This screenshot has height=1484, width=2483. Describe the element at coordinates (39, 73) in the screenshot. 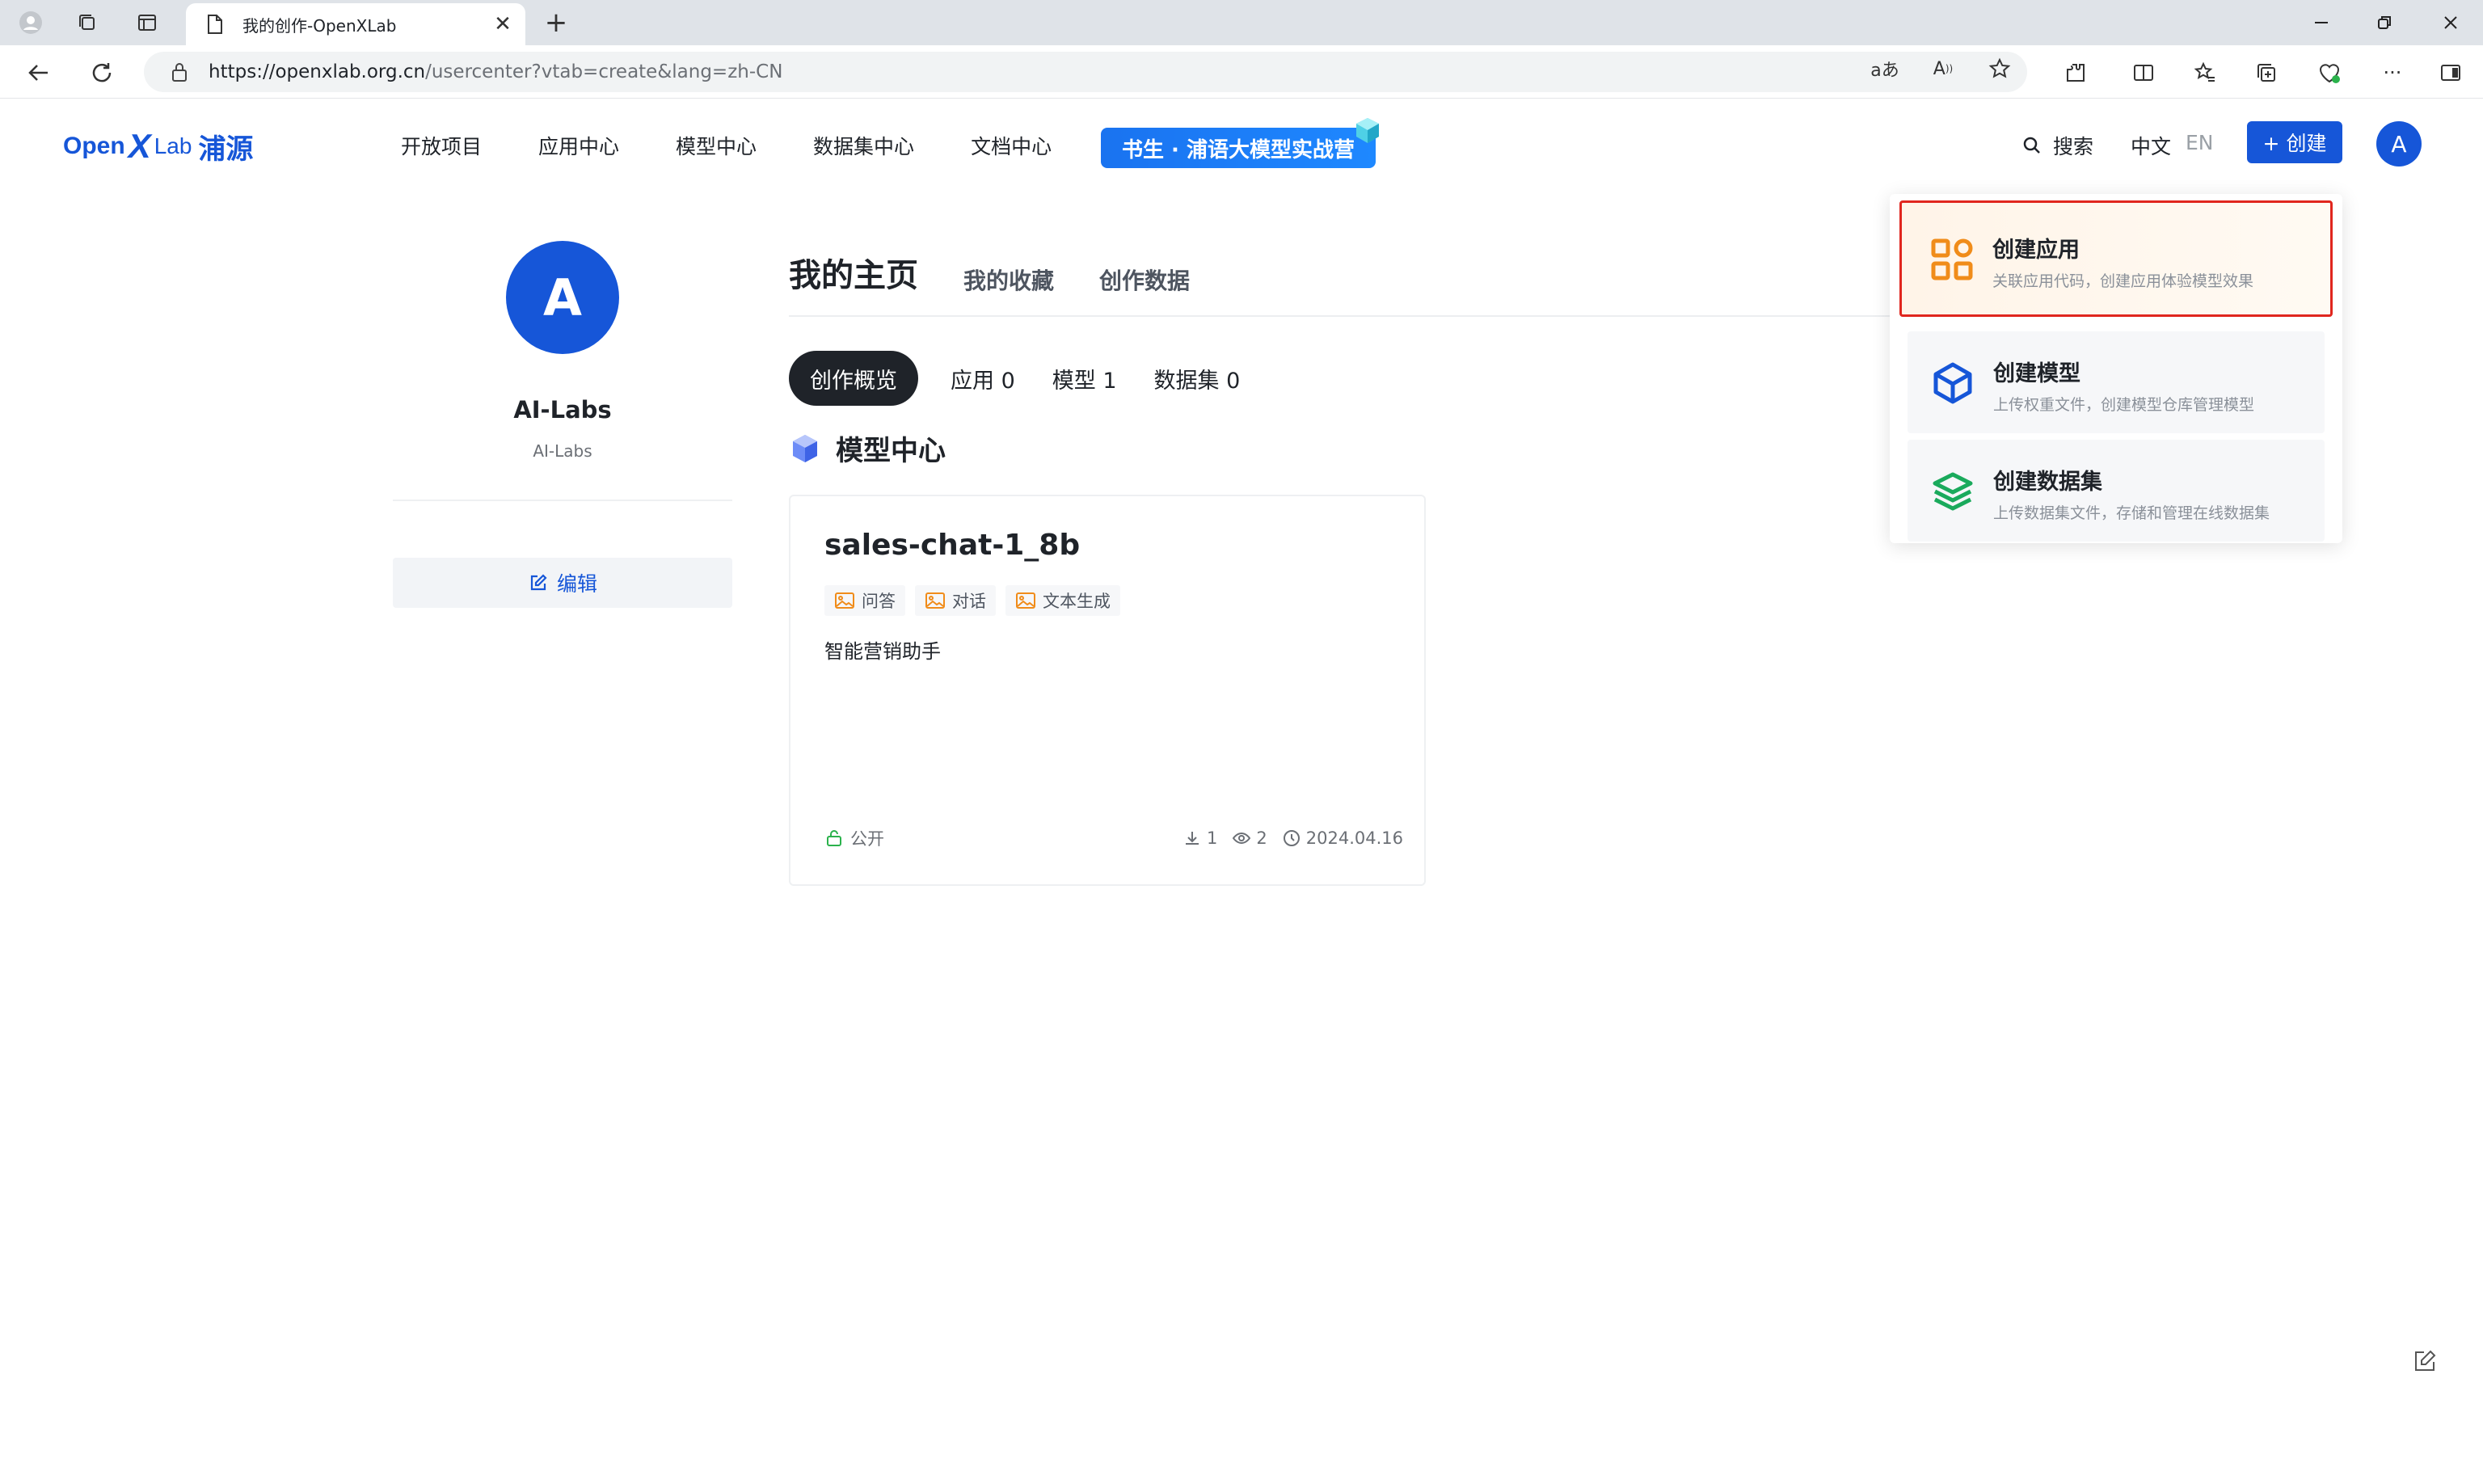

I see `back-icon` at that location.